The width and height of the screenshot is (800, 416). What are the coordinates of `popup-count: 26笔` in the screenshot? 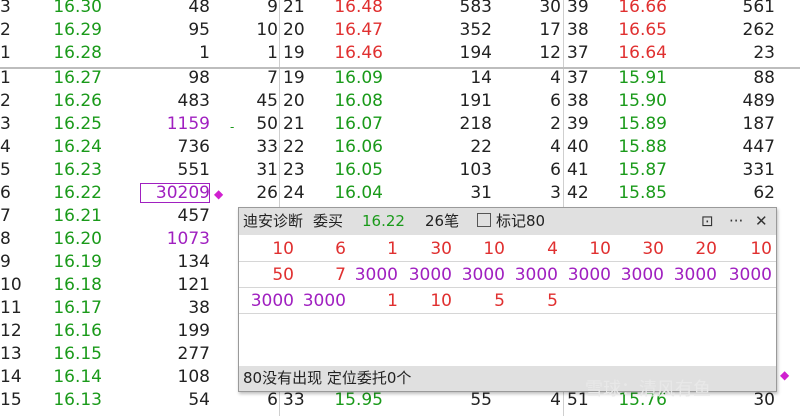 It's located at (442, 221).